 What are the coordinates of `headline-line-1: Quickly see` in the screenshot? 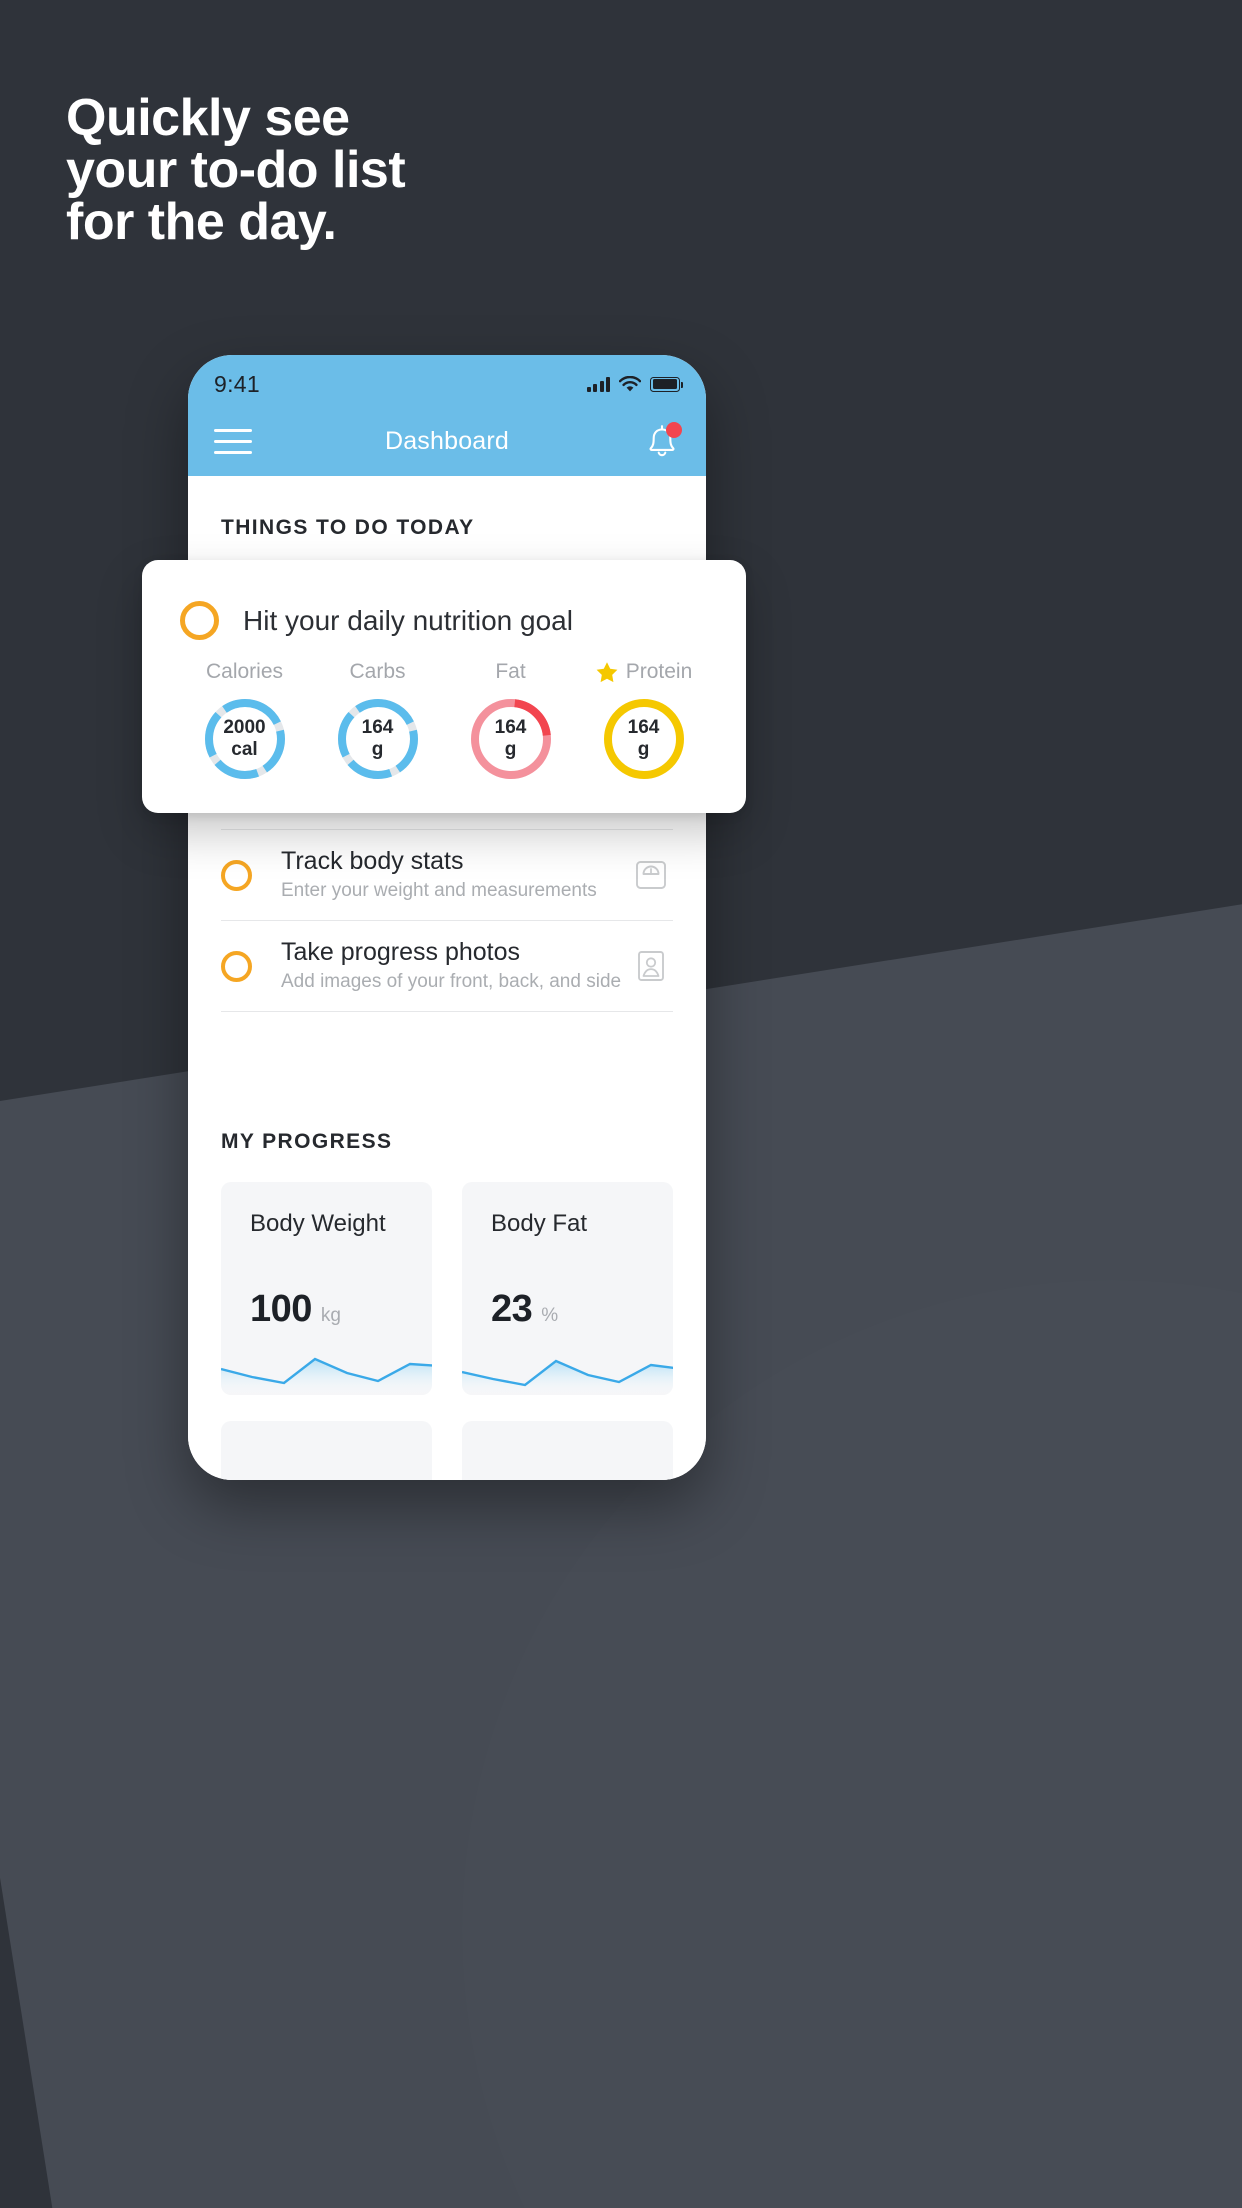 It's located at (208, 118).